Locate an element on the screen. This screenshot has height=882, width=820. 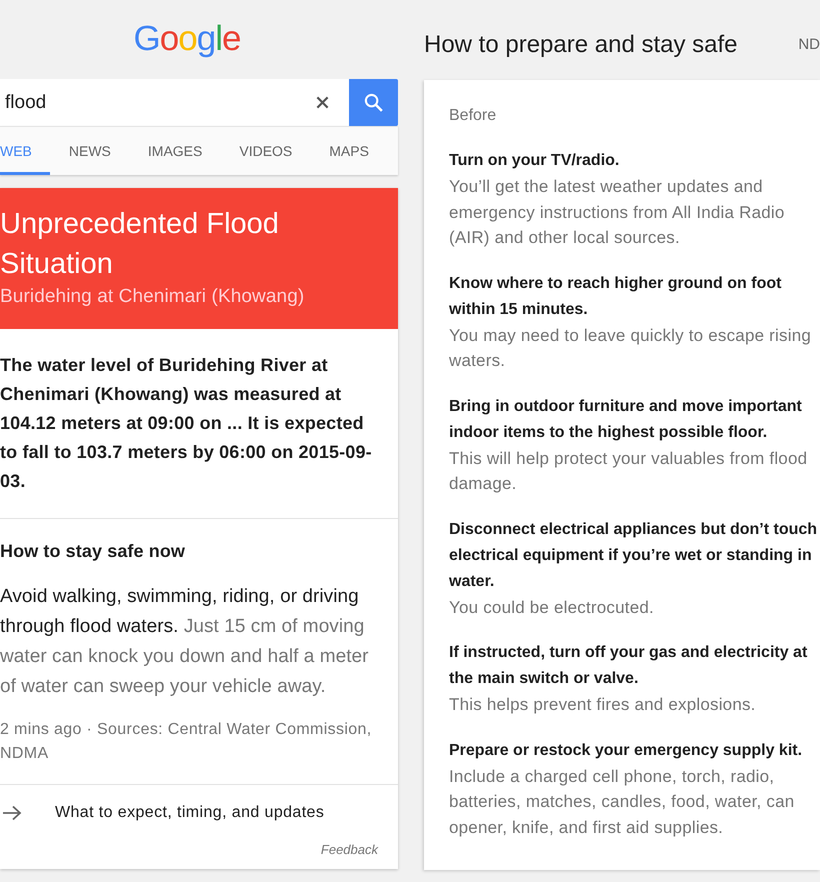
more-info-link: What to expect, timing, and updates is located at coordinates (199, 813).